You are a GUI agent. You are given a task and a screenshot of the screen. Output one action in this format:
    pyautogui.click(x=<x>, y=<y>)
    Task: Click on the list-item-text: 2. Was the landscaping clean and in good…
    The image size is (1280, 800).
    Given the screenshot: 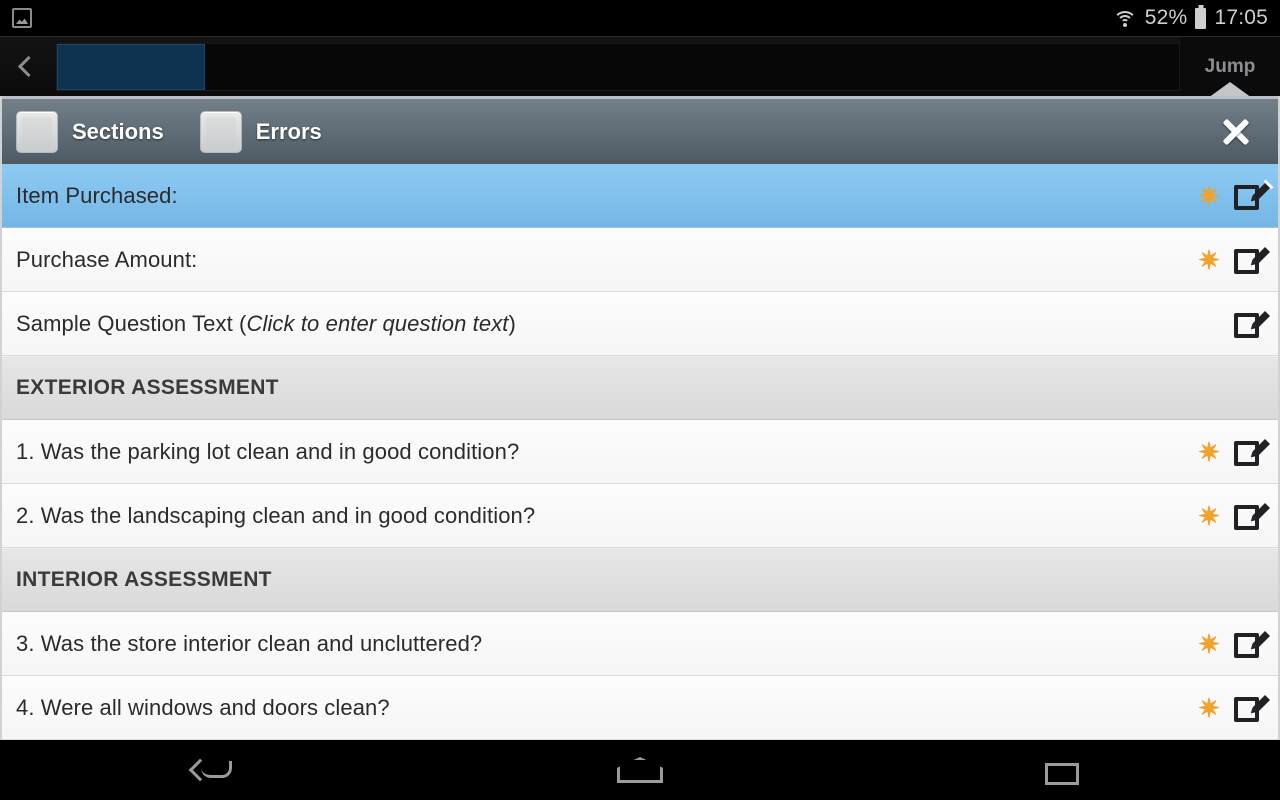 What is the action you would take?
    pyautogui.click(x=276, y=515)
    